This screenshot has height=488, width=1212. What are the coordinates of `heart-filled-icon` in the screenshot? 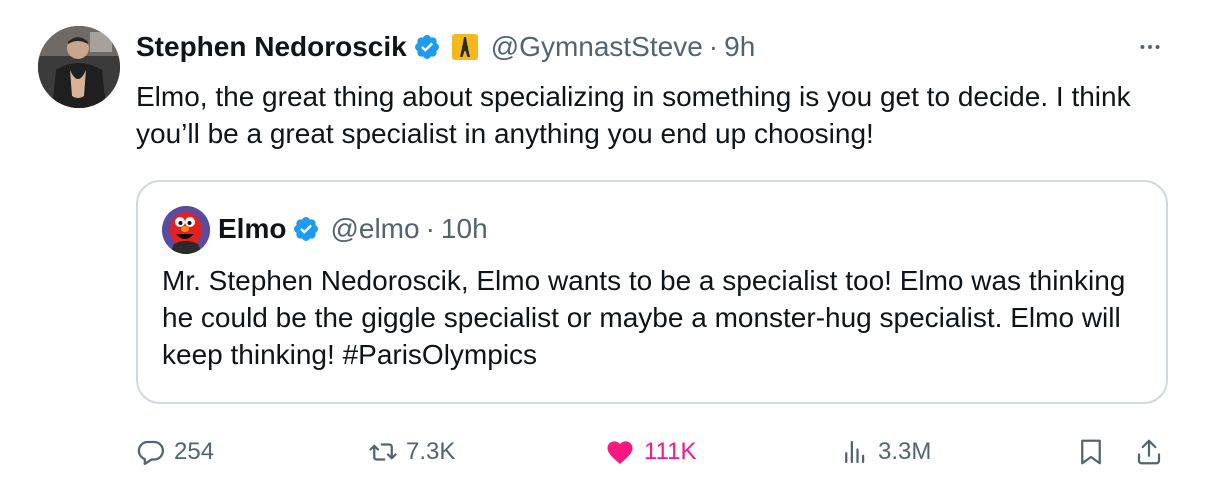 It's located at (620, 452).